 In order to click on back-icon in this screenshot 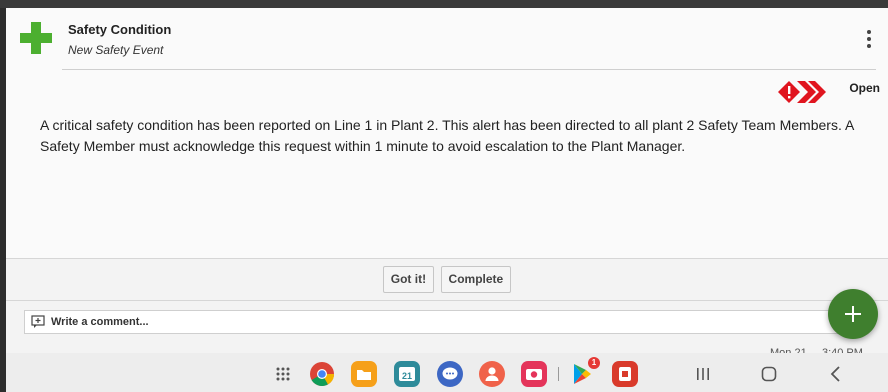, I will do `click(836, 374)`.